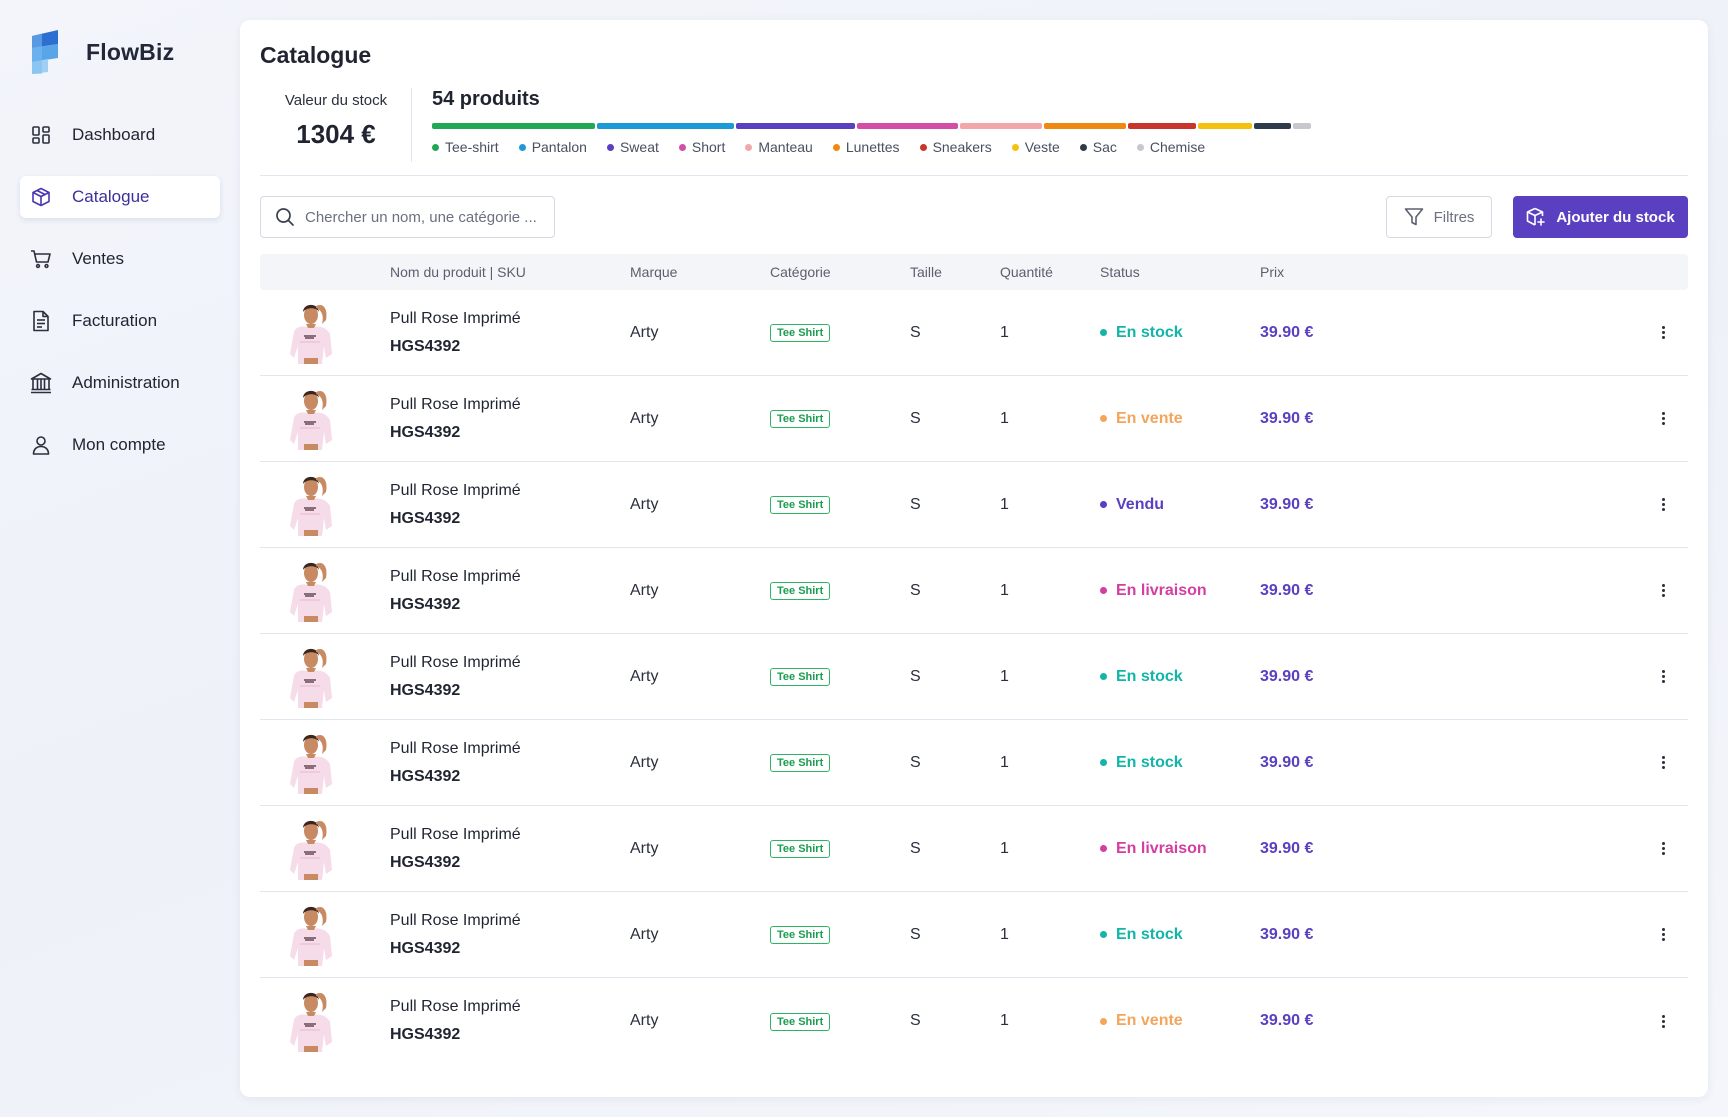 The width and height of the screenshot is (1728, 1117). Describe the element at coordinates (665, 126) in the screenshot. I see `category-bar-segment` at that location.